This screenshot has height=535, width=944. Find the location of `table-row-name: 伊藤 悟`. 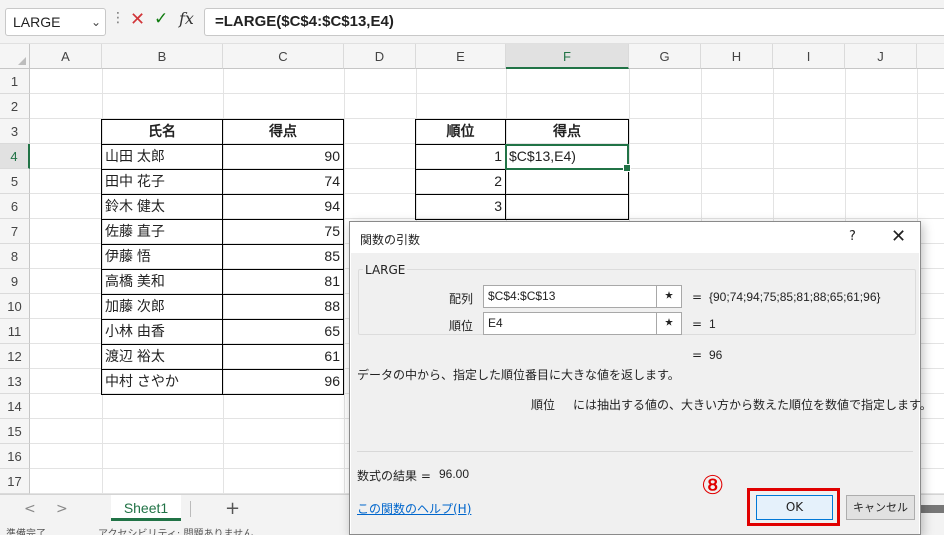

table-row-name: 伊藤 悟 is located at coordinates (162, 256).